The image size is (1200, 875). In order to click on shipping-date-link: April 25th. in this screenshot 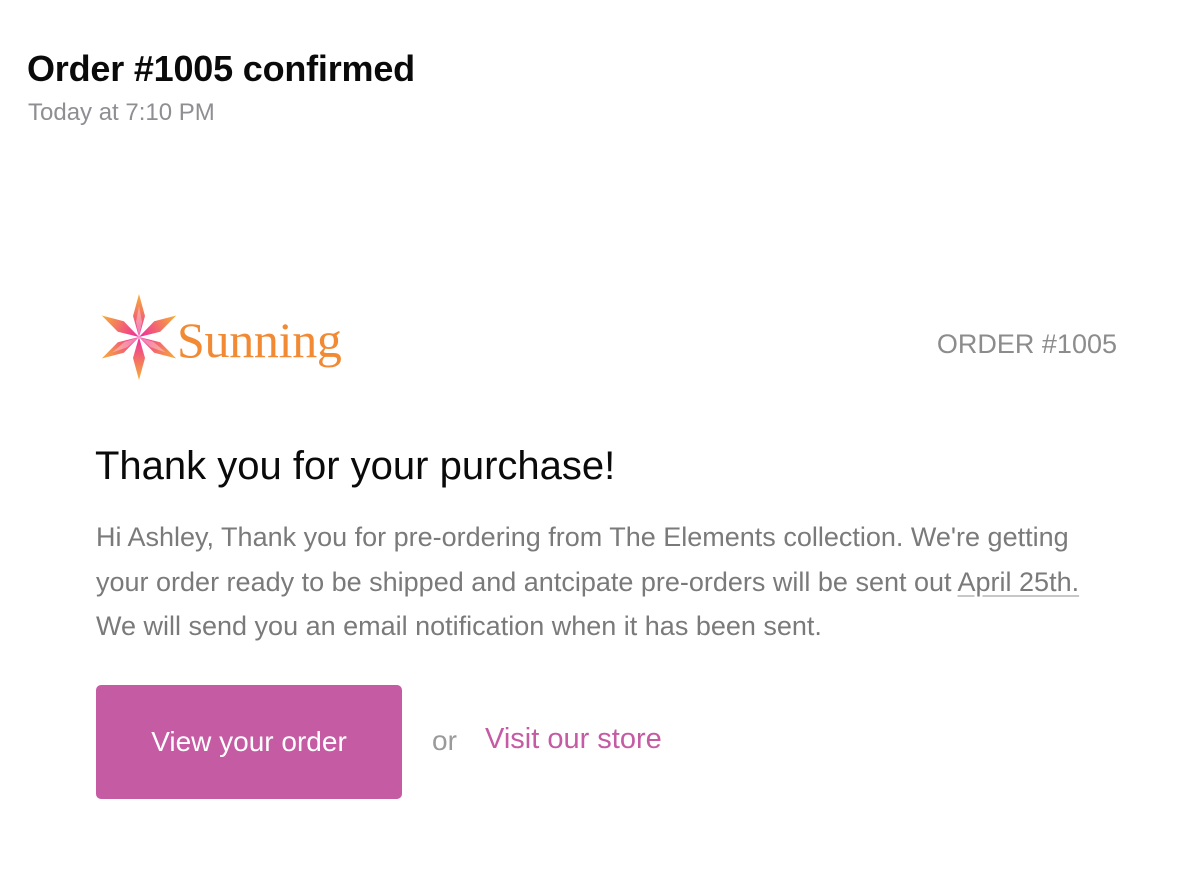, I will do `click(1019, 582)`.